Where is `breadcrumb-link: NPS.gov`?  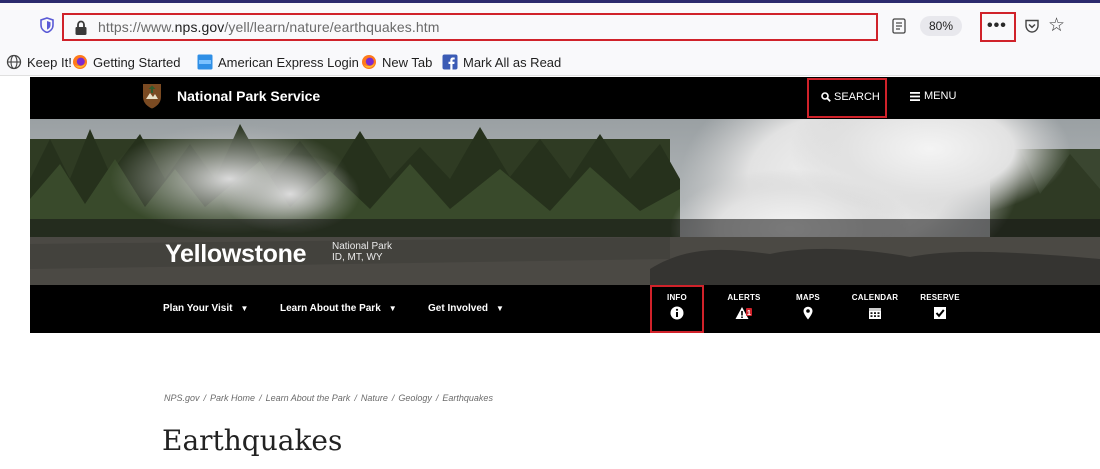
breadcrumb-link: NPS.gov is located at coordinates (182, 398).